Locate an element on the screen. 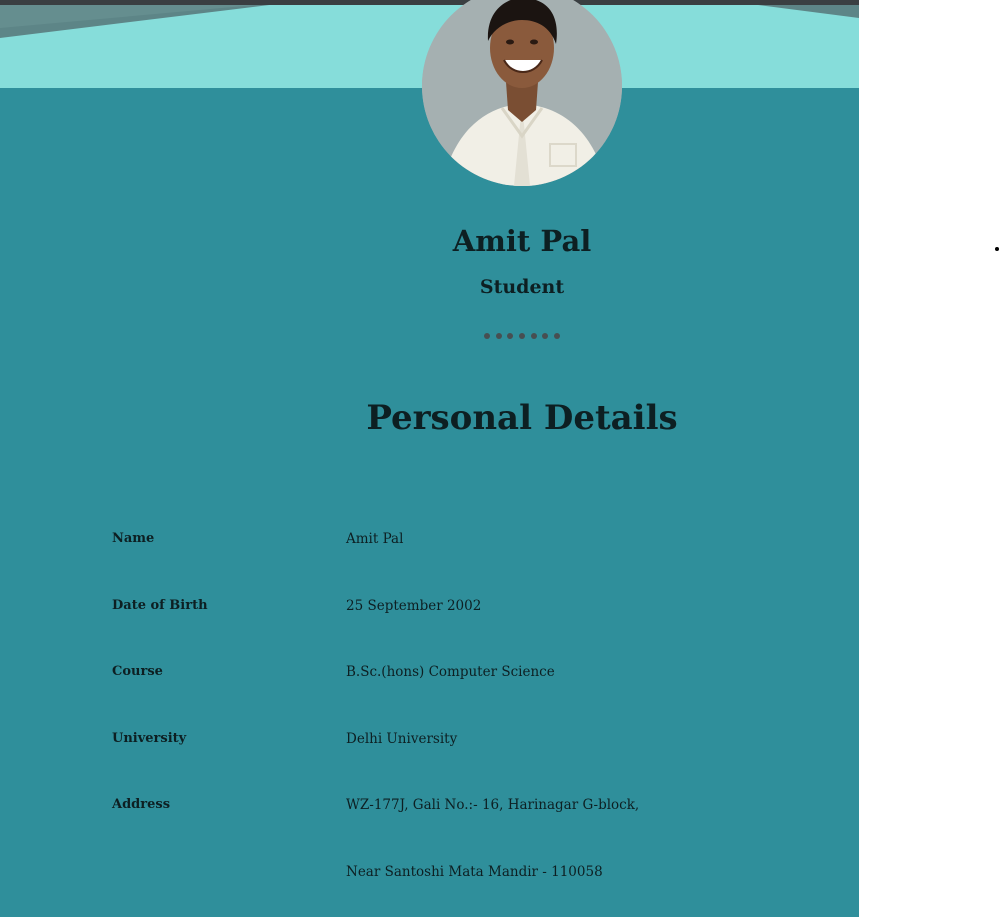 Image resolution: width=1000 pixels, height=917 pixels. section-title-personal-details: Personal Details is located at coordinates (522, 418).